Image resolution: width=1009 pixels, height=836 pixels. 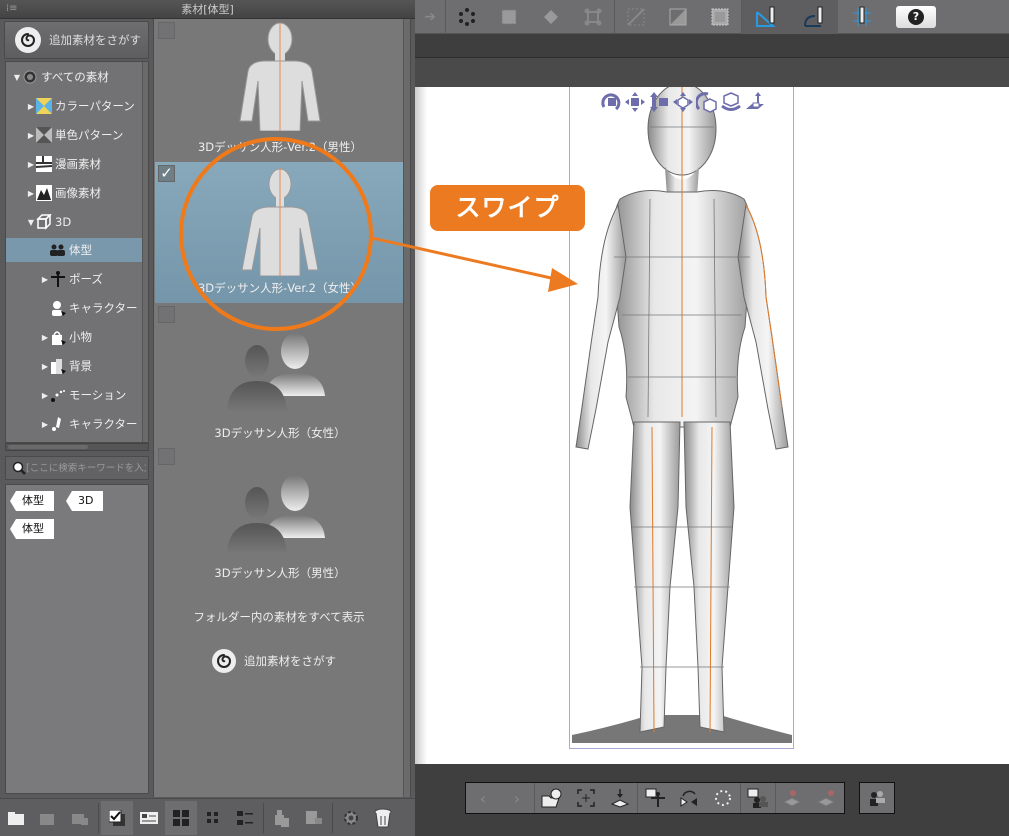 I want to click on search-input, so click(x=86, y=468).